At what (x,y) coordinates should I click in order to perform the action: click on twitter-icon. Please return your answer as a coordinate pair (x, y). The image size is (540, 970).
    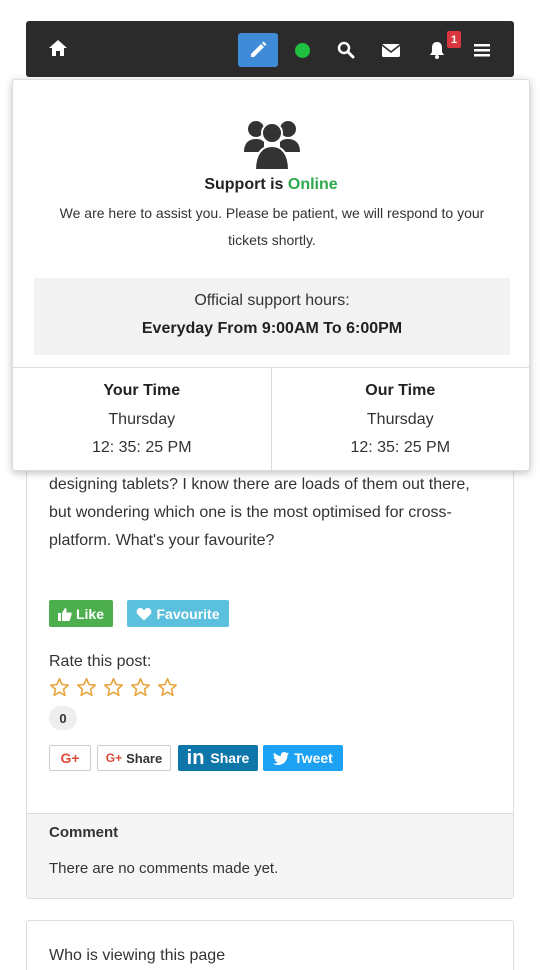
    Looking at the image, I should click on (281, 758).